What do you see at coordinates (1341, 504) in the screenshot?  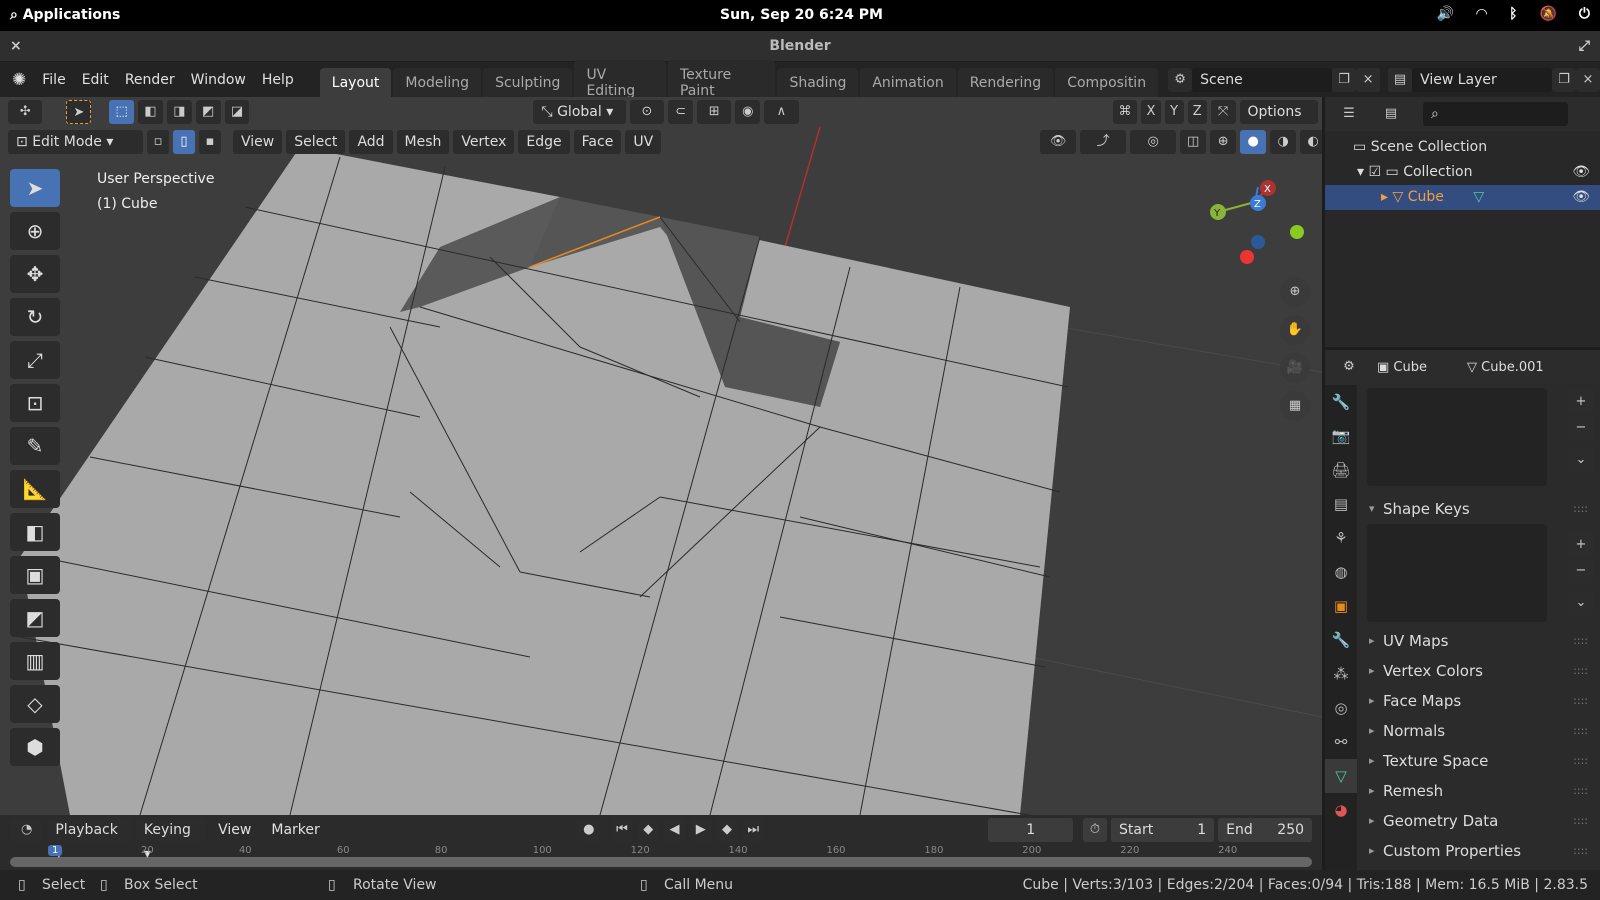 I see `view-layer-tab-icon: ▤` at bounding box center [1341, 504].